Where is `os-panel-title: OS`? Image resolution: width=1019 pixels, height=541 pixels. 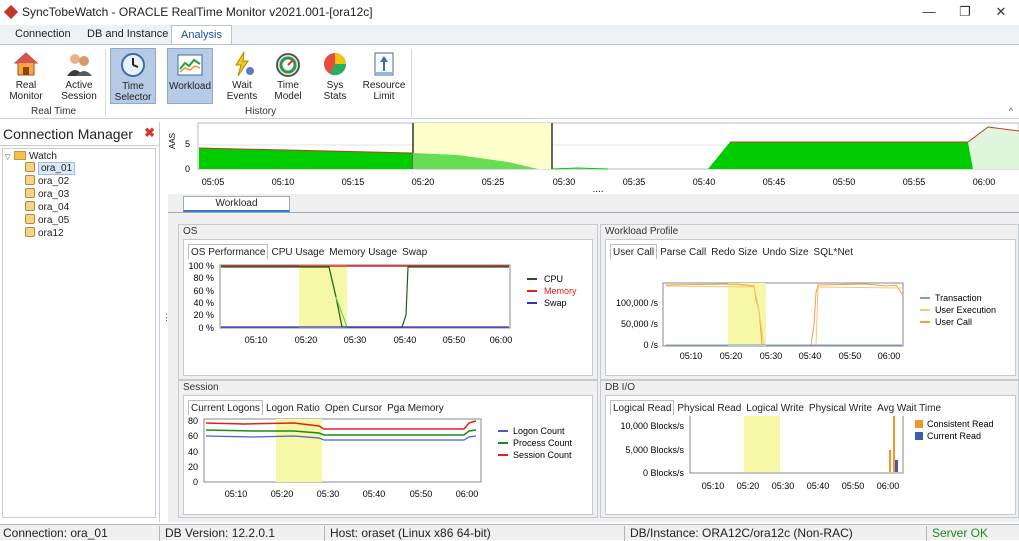 os-panel-title: OS is located at coordinates (190, 231).